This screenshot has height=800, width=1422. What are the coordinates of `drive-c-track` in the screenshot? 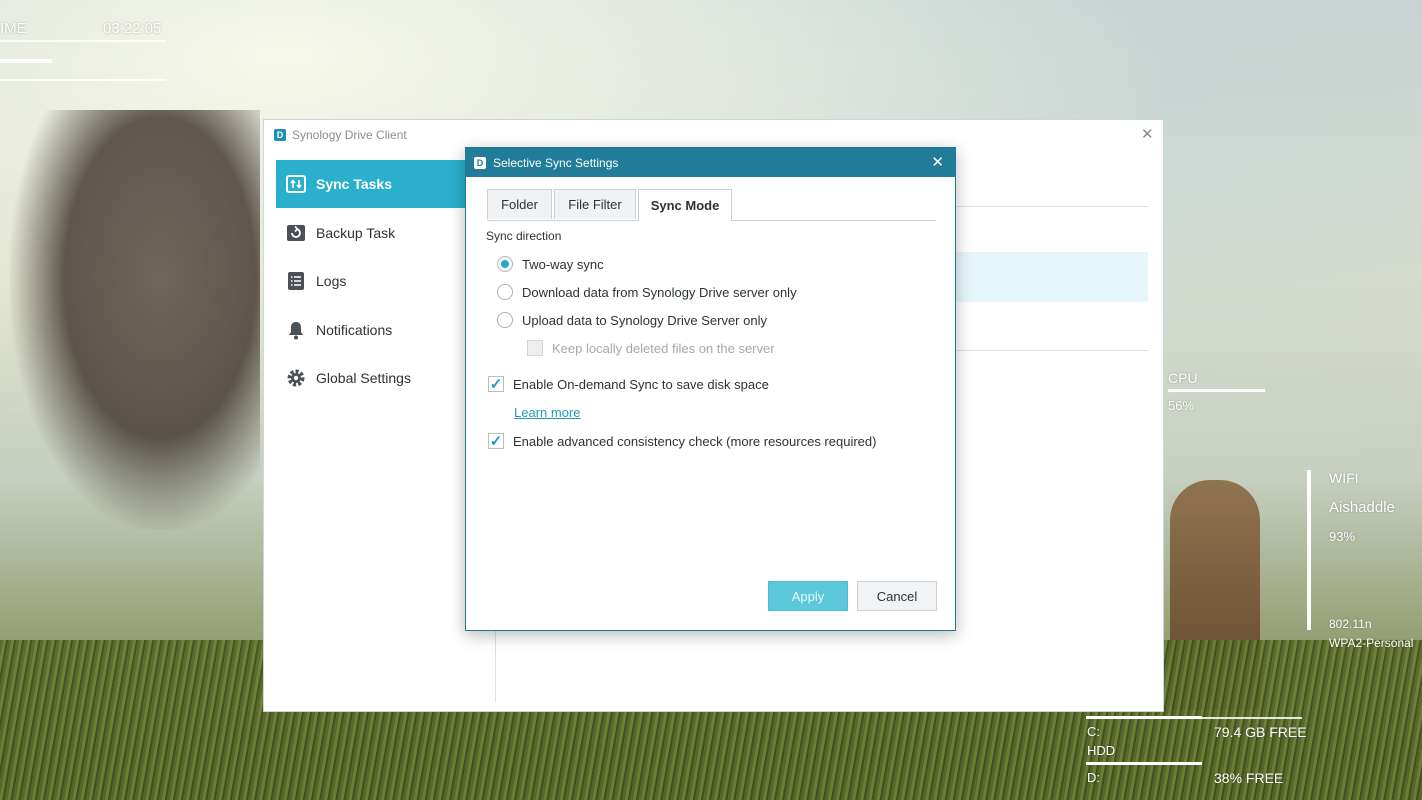 It's located at (1252, 718).